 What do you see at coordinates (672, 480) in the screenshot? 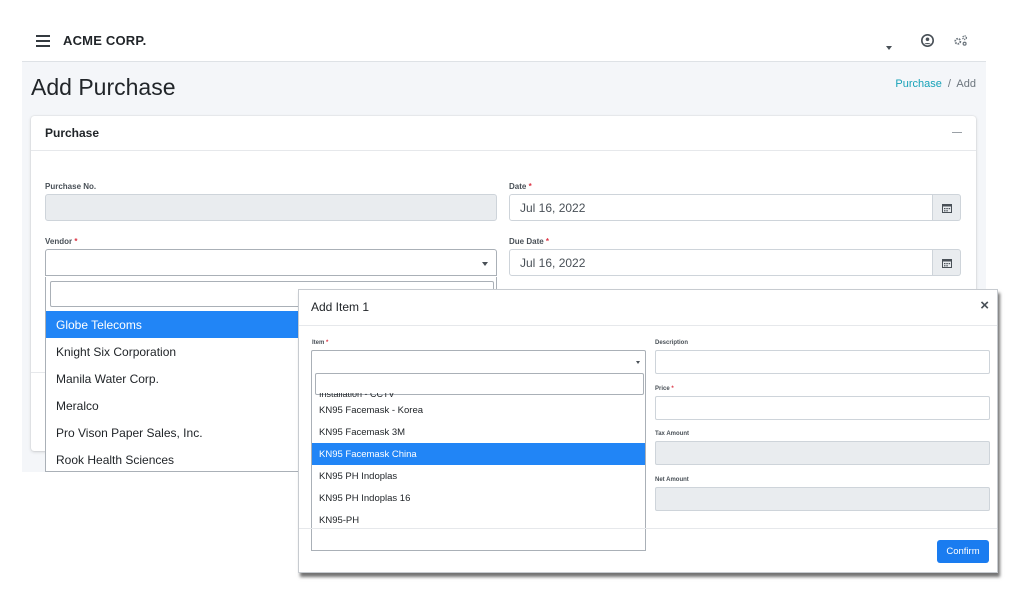
I see `net-amount-label: Net Amount` at bounding box center [672, 480].